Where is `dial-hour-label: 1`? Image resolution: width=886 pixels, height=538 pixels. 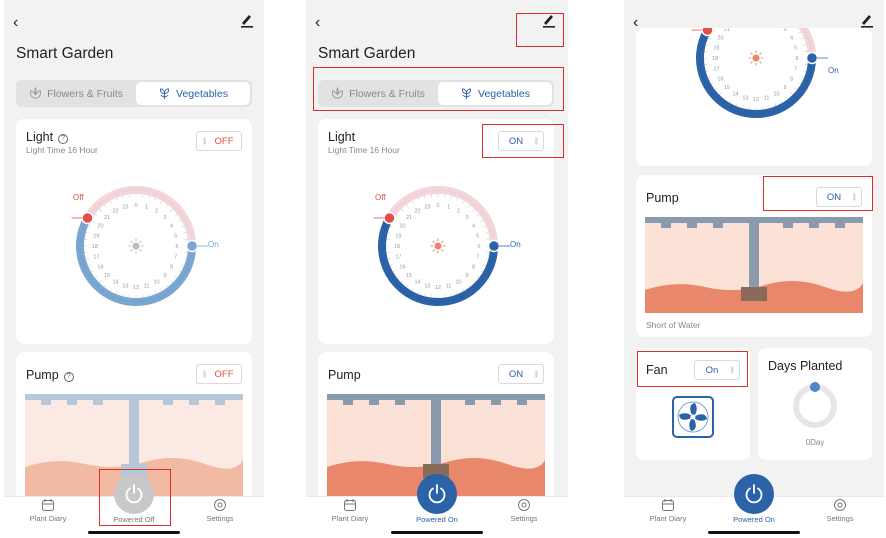
dial-hour-label: 1 is located at coordinates (146, 207).